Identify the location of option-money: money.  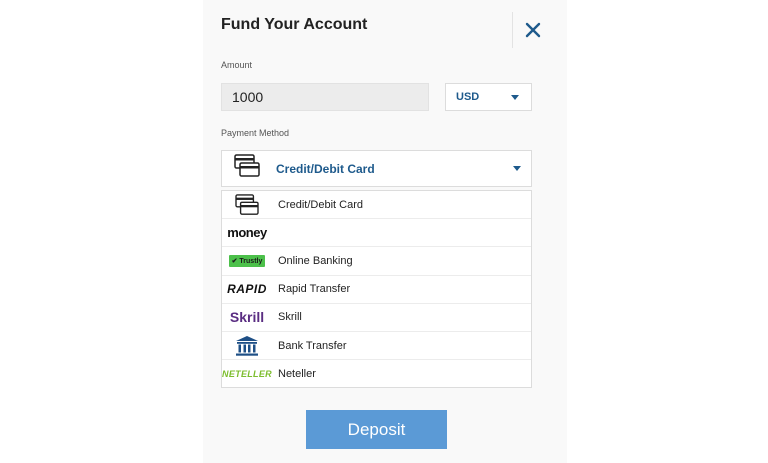
(376, 233).